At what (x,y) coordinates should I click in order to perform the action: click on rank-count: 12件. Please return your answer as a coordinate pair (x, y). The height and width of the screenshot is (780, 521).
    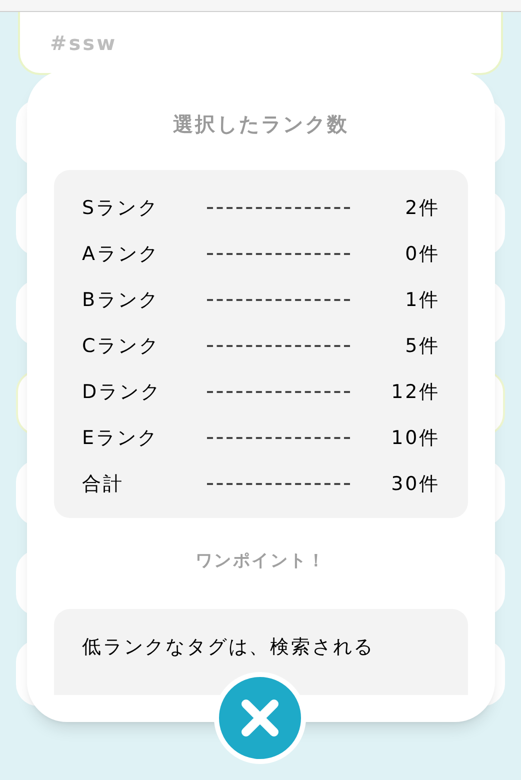
    Looking at the image, I should click on (415, 392).